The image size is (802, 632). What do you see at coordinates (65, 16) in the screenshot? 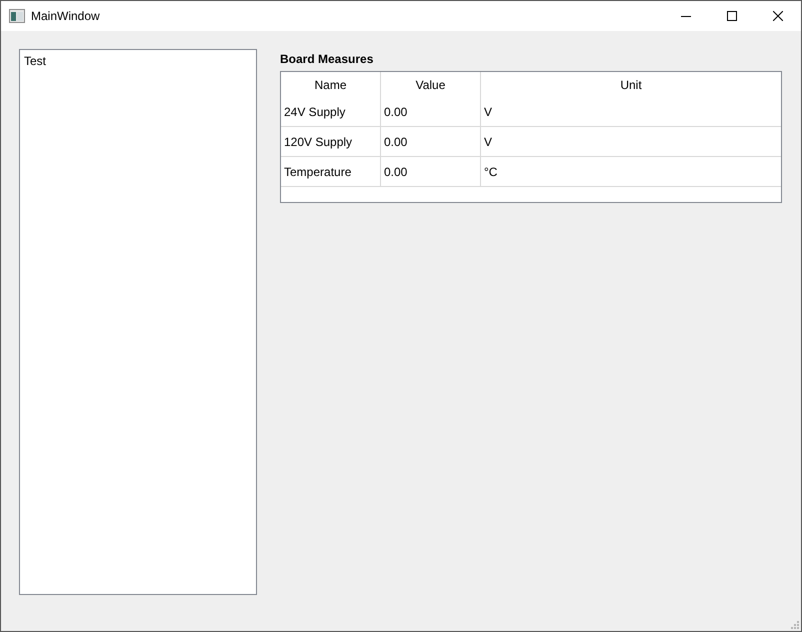
I see `window-title: MainWindow` at bounding box center [65, 16].